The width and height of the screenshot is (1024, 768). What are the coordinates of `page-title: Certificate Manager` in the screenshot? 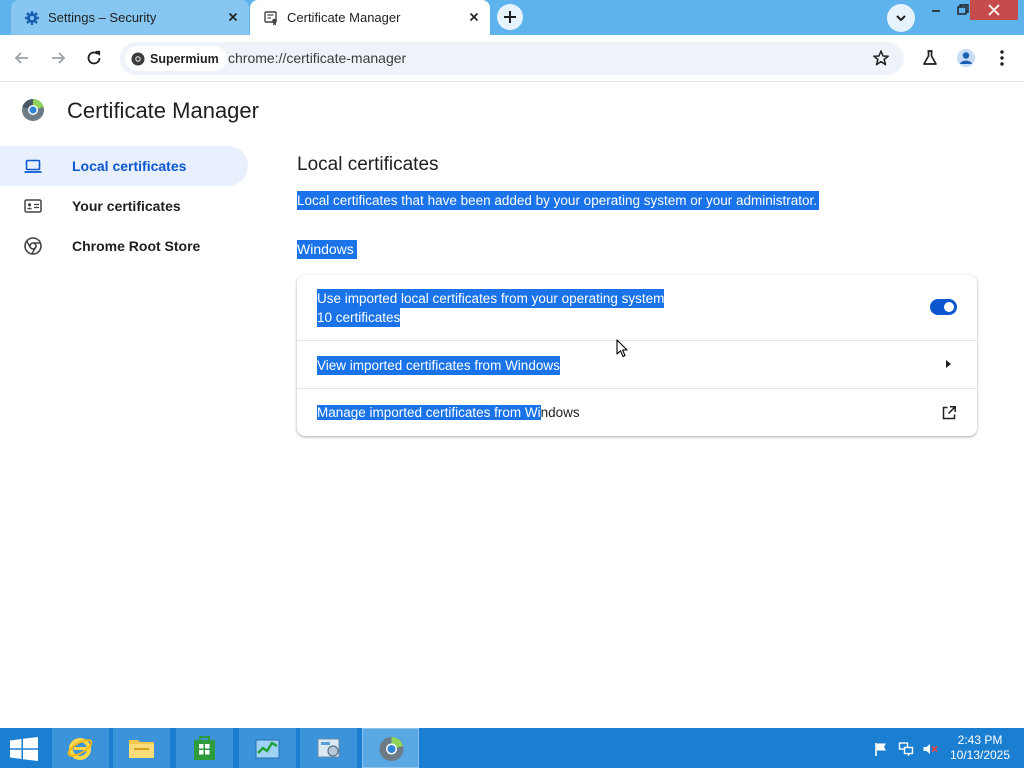 It's located at (163, 110).